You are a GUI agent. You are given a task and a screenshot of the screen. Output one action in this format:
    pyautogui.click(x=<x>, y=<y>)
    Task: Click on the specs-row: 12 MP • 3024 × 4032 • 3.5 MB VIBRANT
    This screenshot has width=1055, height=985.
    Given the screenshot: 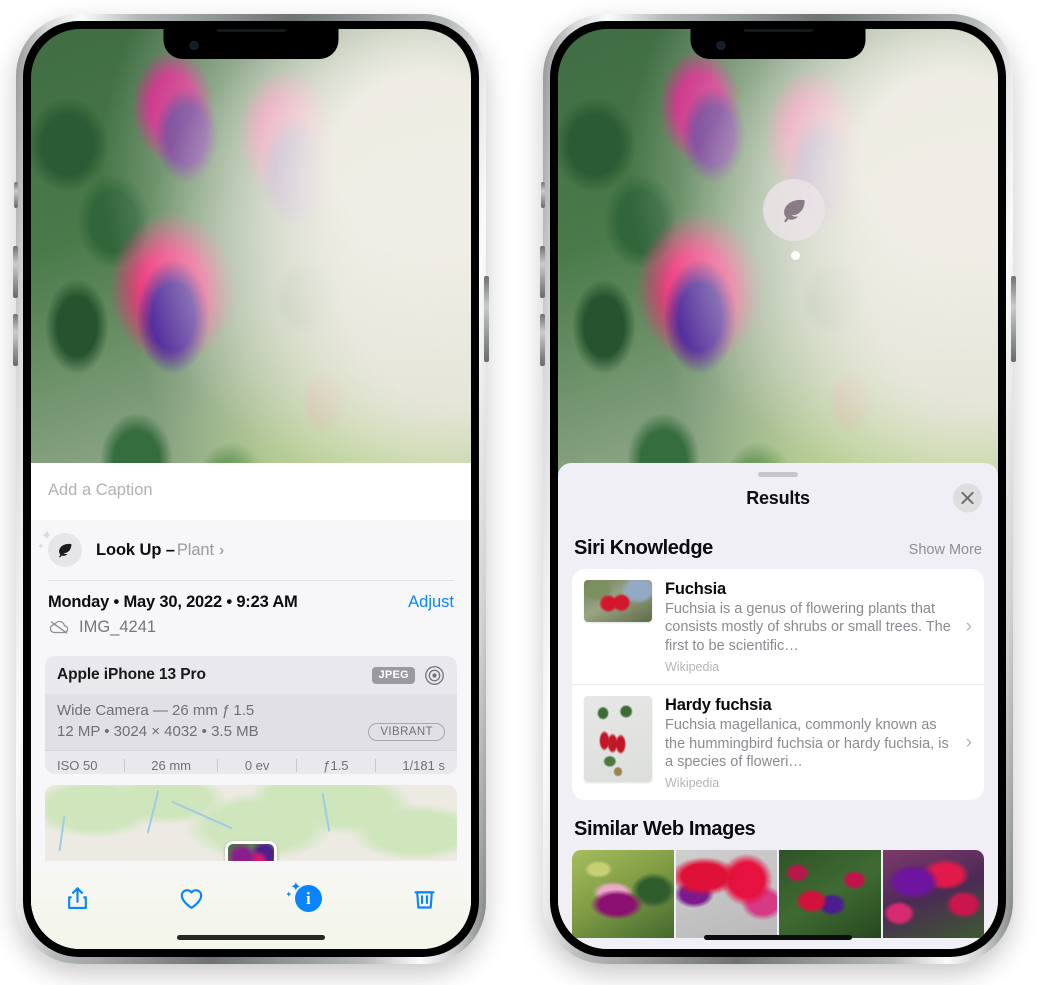 What is the action you would take?
    pyautogui.click(x=251, y=731)
    